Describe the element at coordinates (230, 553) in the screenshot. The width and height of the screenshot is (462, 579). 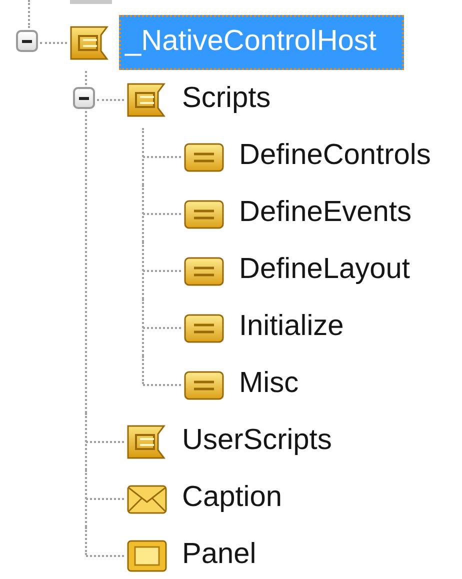
I see `tree-item: Panel` at that location.